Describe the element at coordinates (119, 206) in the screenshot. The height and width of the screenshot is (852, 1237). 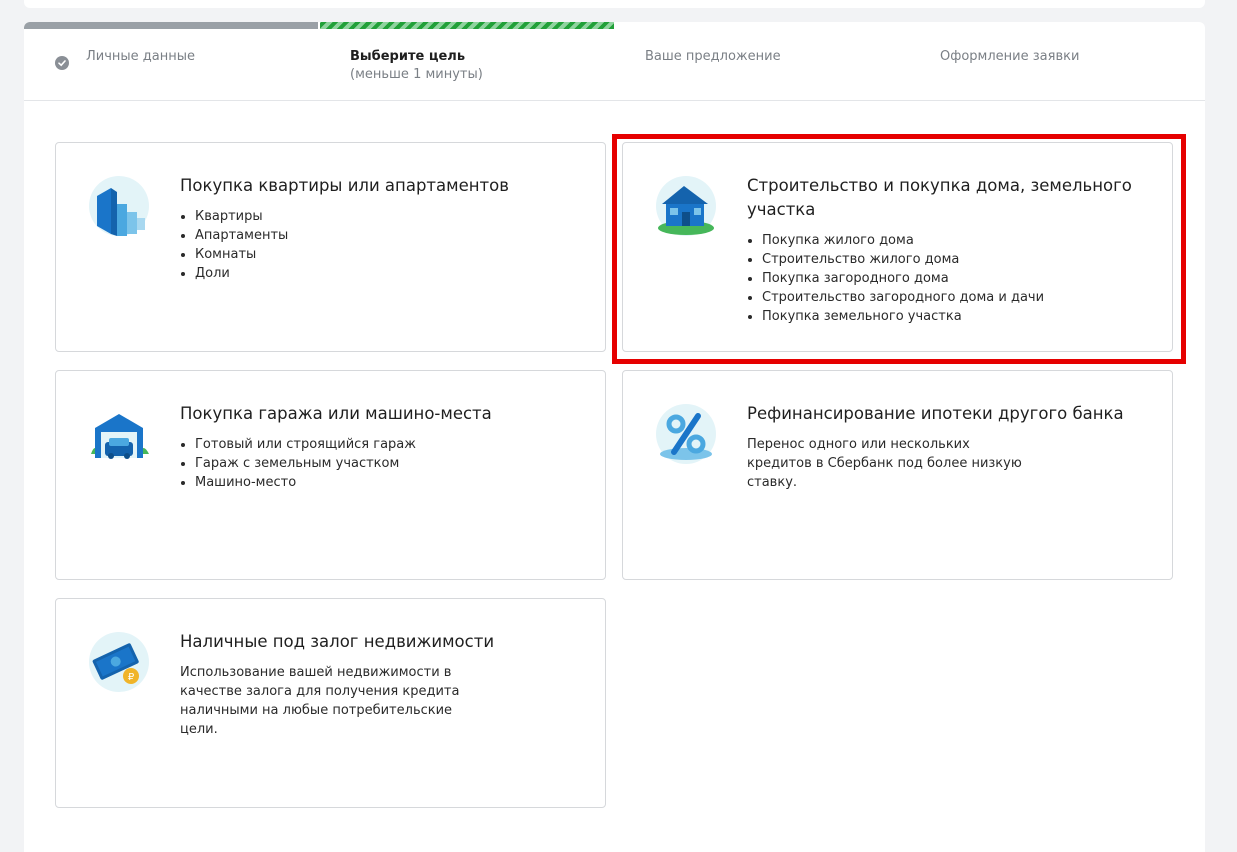
I see `apartment-buildings-icon` at that location.